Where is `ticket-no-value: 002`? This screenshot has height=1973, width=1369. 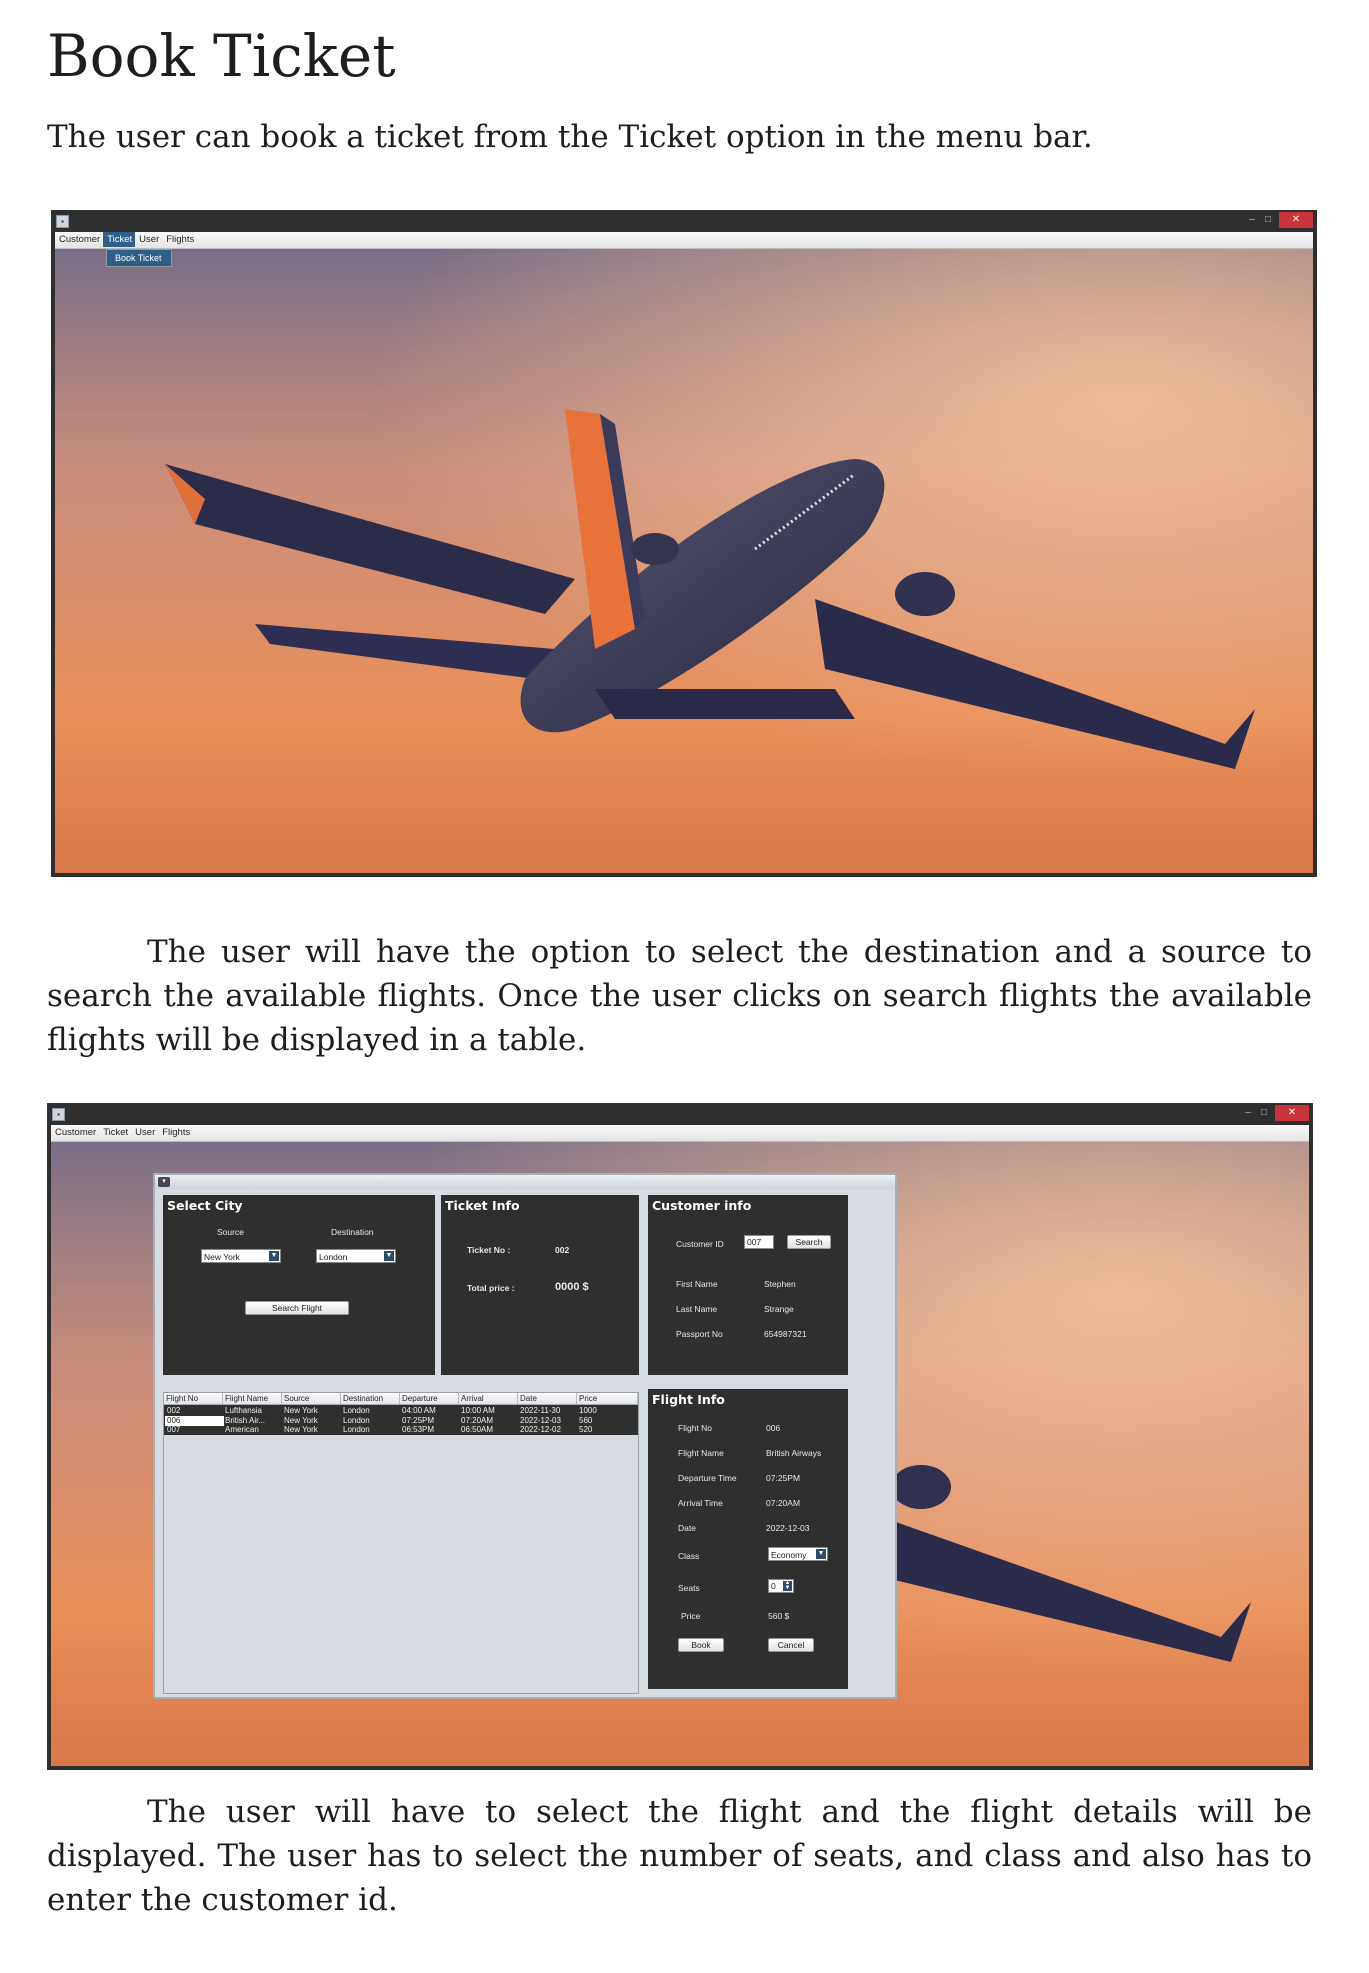 ticket-no-value: 002 is located at coordinates (562, 1250).